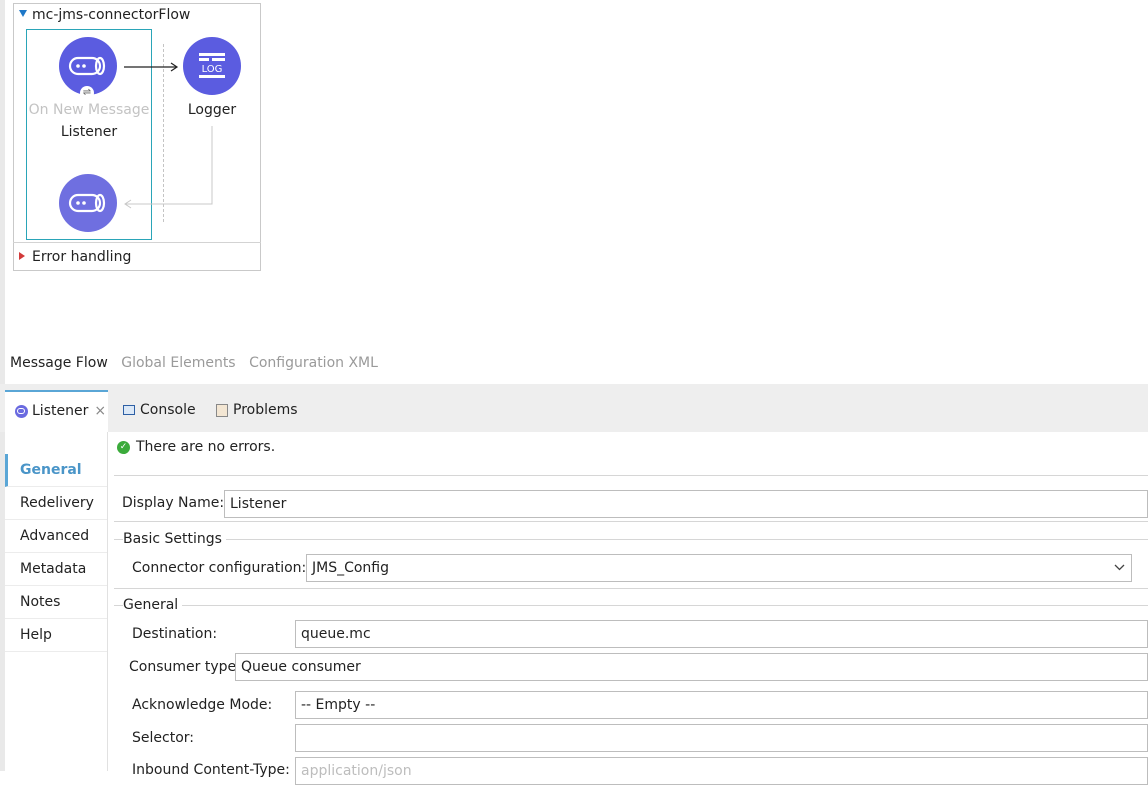  What do you see at coordinates (153, 605) in the screenshot?
I see `general-title: General` at bounding box center [153, 605].